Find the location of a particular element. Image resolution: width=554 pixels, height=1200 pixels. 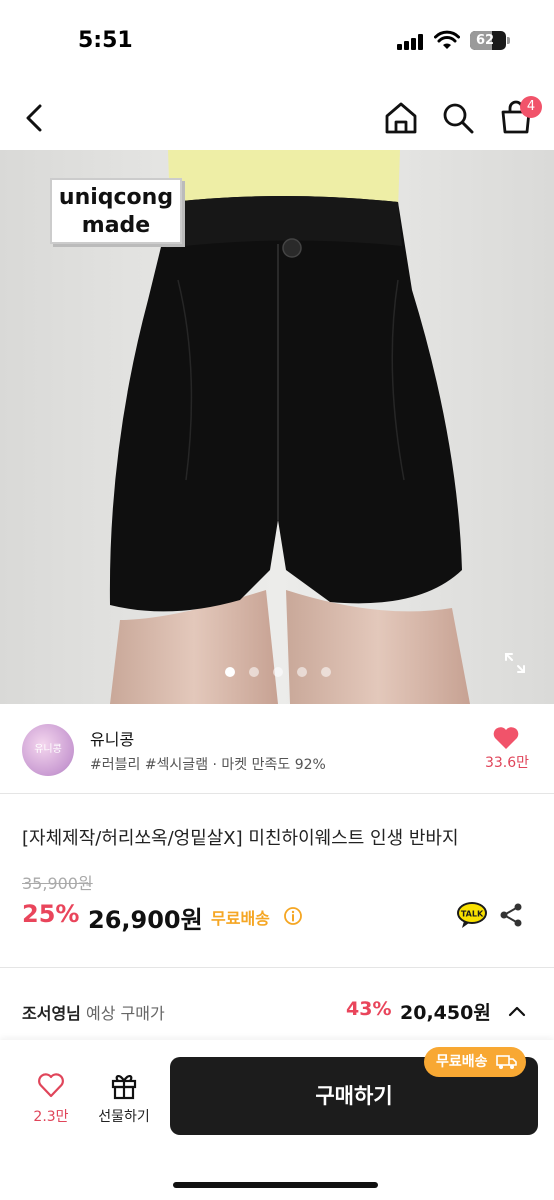

image-pagination is located at coordinates (277, 673).